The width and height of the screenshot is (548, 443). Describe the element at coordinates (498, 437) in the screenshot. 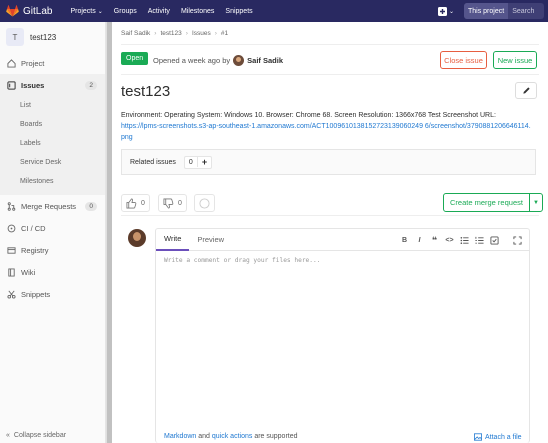

I see `attach-file-button: Attach a file` at that location.